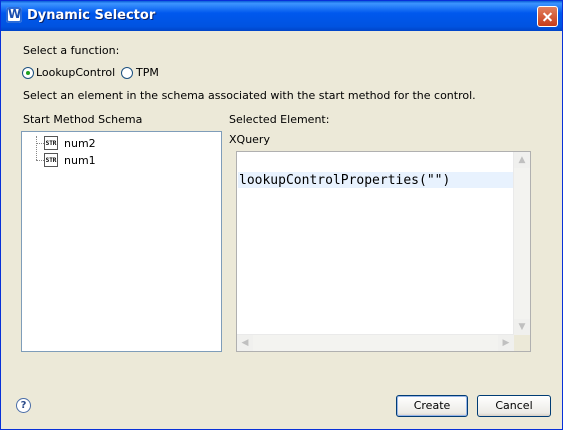 This screenshot has height=430, width=563. What do you see at coordinates (432, 406) in the screenshot?
I see `create-button: Create` at bounding box center [432, 406].